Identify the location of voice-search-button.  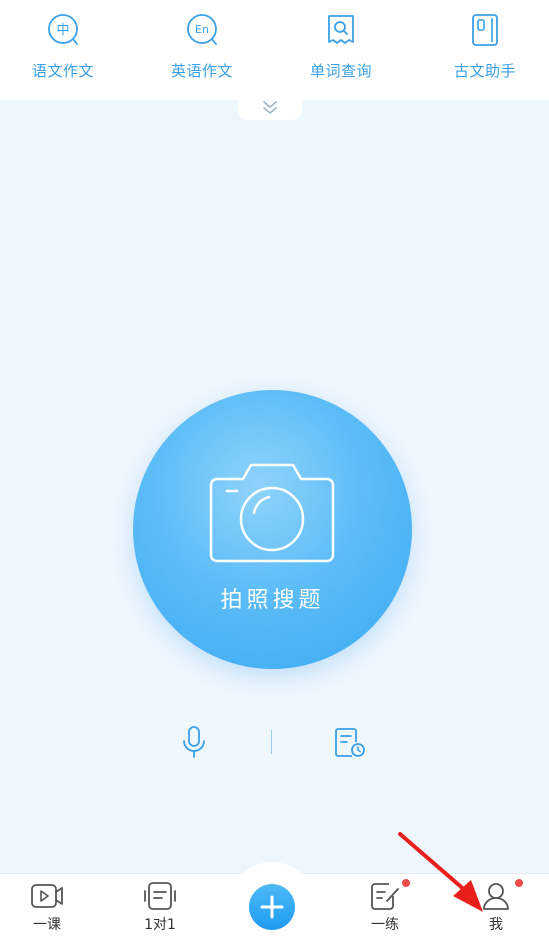
(194, 742).